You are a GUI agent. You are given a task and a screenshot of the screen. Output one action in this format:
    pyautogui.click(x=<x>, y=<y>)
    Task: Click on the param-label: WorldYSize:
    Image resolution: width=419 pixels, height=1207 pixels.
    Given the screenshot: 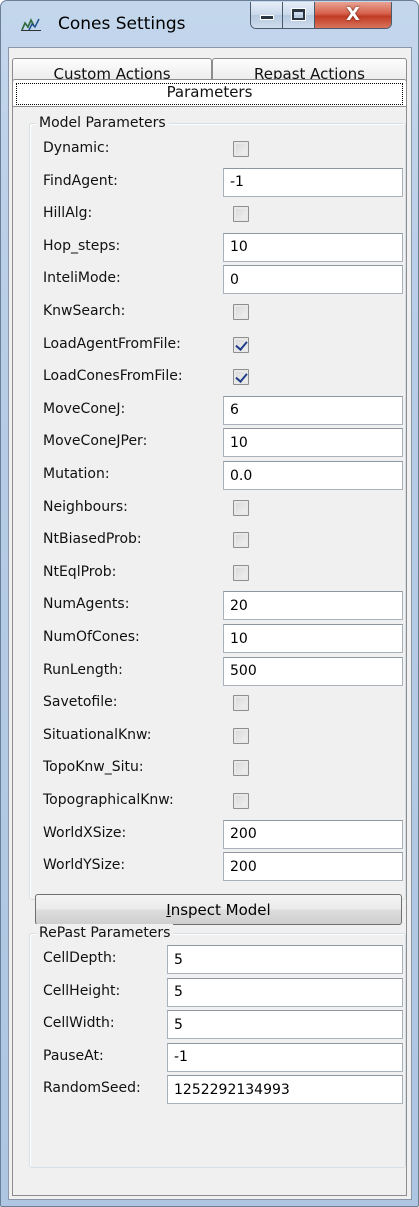 What is the action you would take?
    pyautogui.click(x=84, y=865)
    